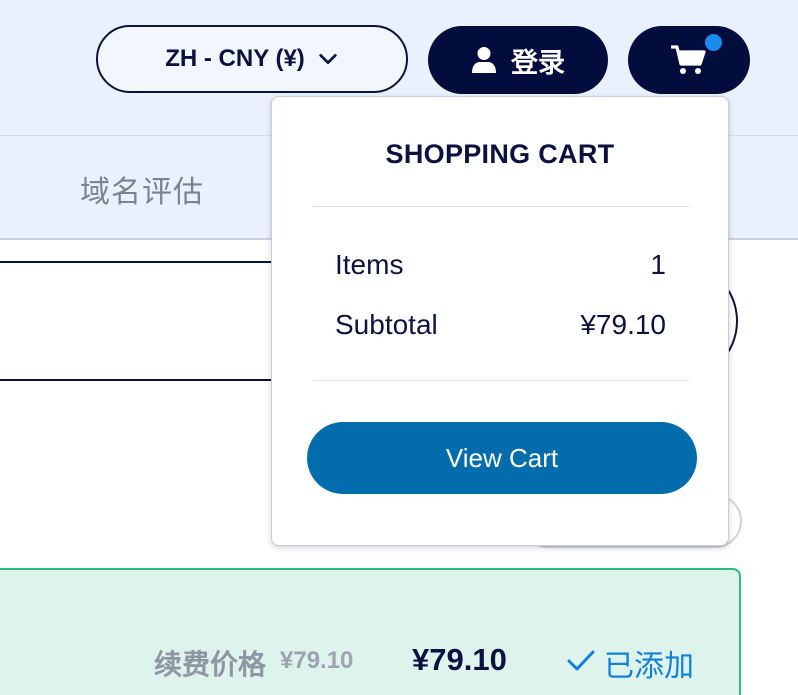 The width and height of the screenshot is (798, 695). What do you see at coordinates (581, 660) in the screenshot?
I see `check-icon` at bounding box center [581, 660].